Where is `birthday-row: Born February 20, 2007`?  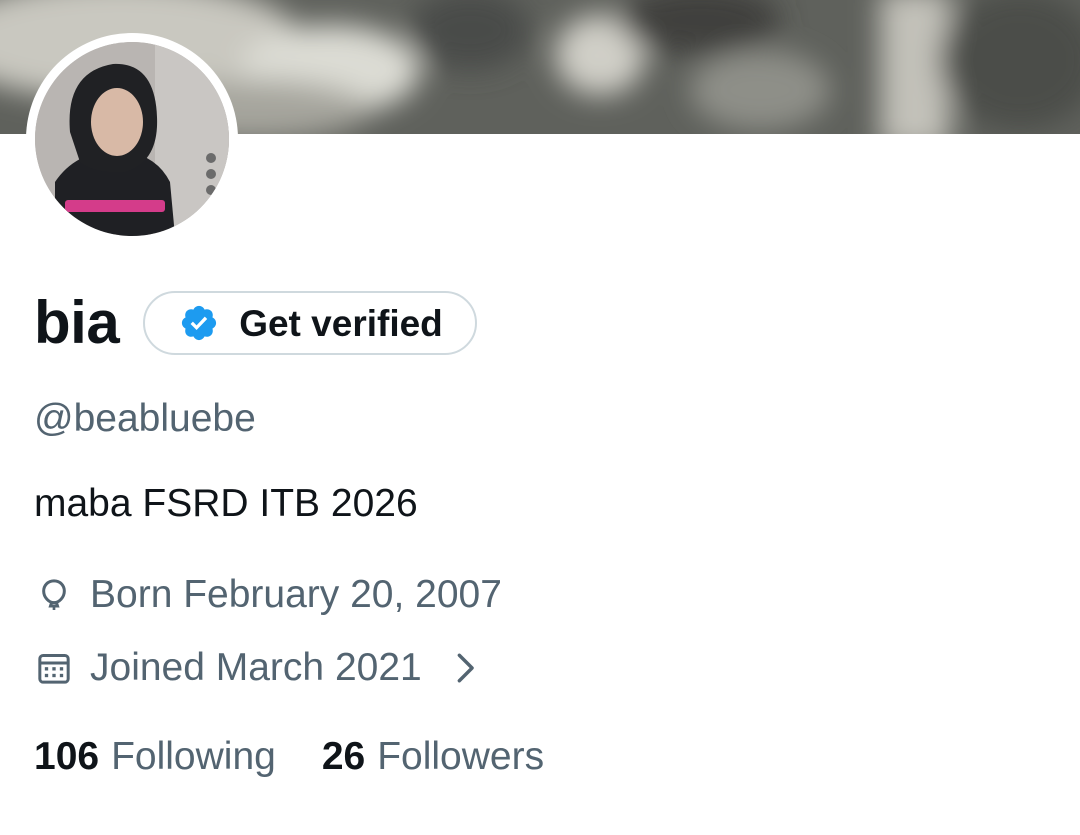 birthday-row: Born February 20, 2007 is located at coordinates (268, 595).